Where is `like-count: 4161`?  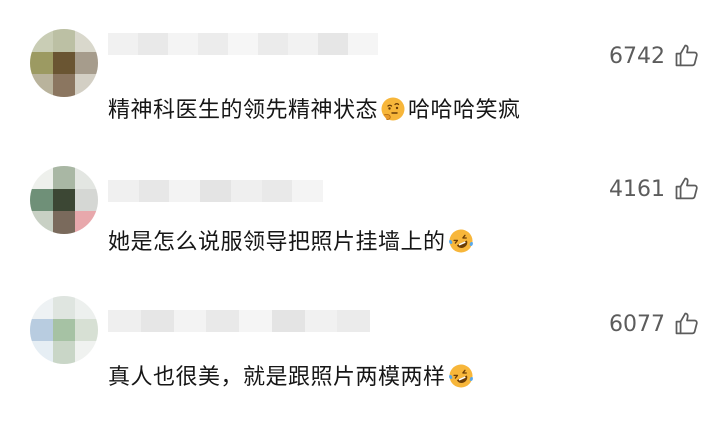 like-count: 4161 is located at coordinates (637, 189).